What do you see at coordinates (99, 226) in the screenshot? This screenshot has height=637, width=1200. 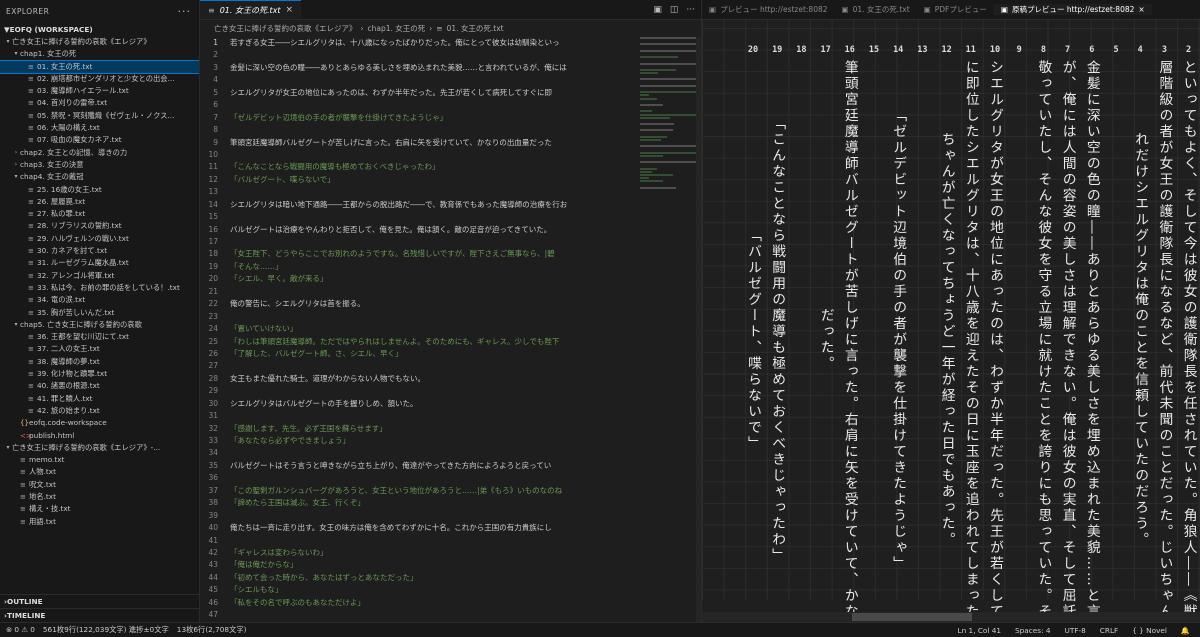 I see `tree-item: ≡ 28. リブラリスの誓約.txt` at bounding box center [99, 226].